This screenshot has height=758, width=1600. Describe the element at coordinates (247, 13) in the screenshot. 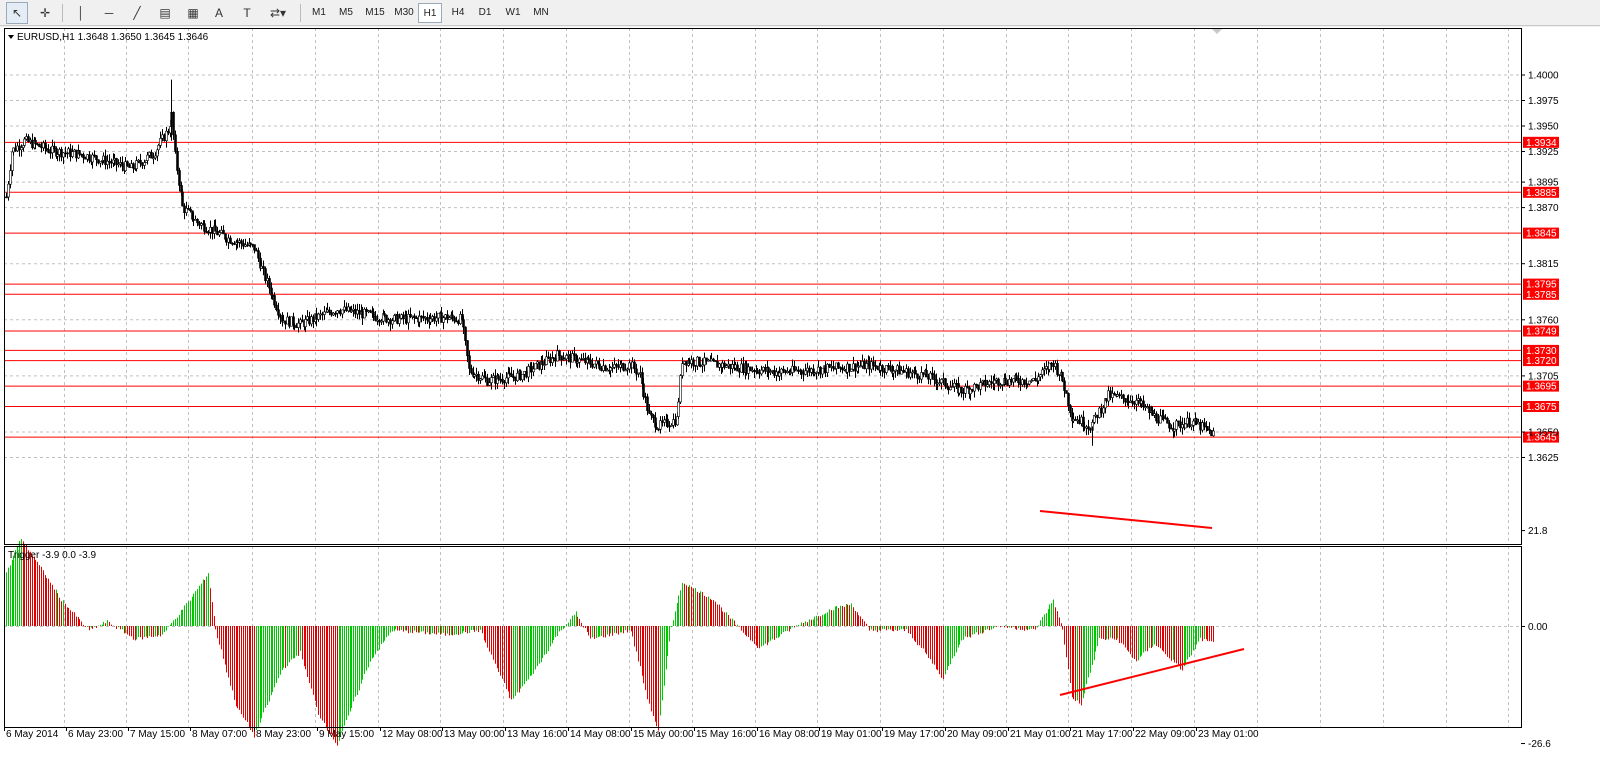

I see `text-label-icon: T` at that location.